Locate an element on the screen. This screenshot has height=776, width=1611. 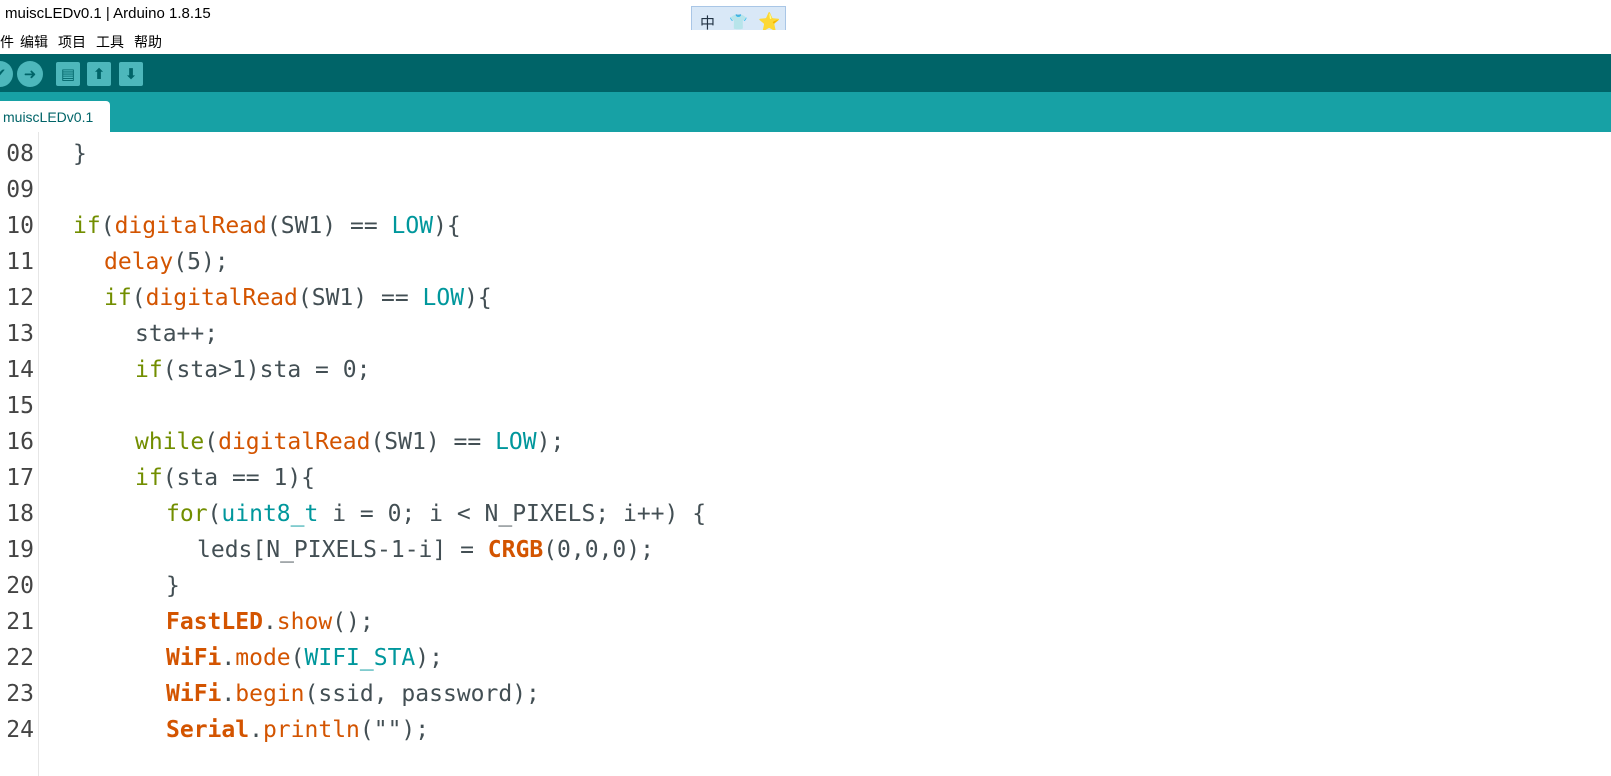
title-bar: muiscLEDv0.1 | Arduino 1.8.15 中 👕 ⭐ is located at coordinates (805, 19).